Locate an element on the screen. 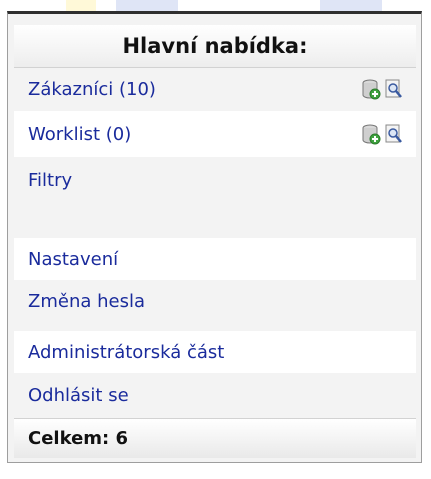  menu-item-label: Filtry is located at coordinates (216, 180).